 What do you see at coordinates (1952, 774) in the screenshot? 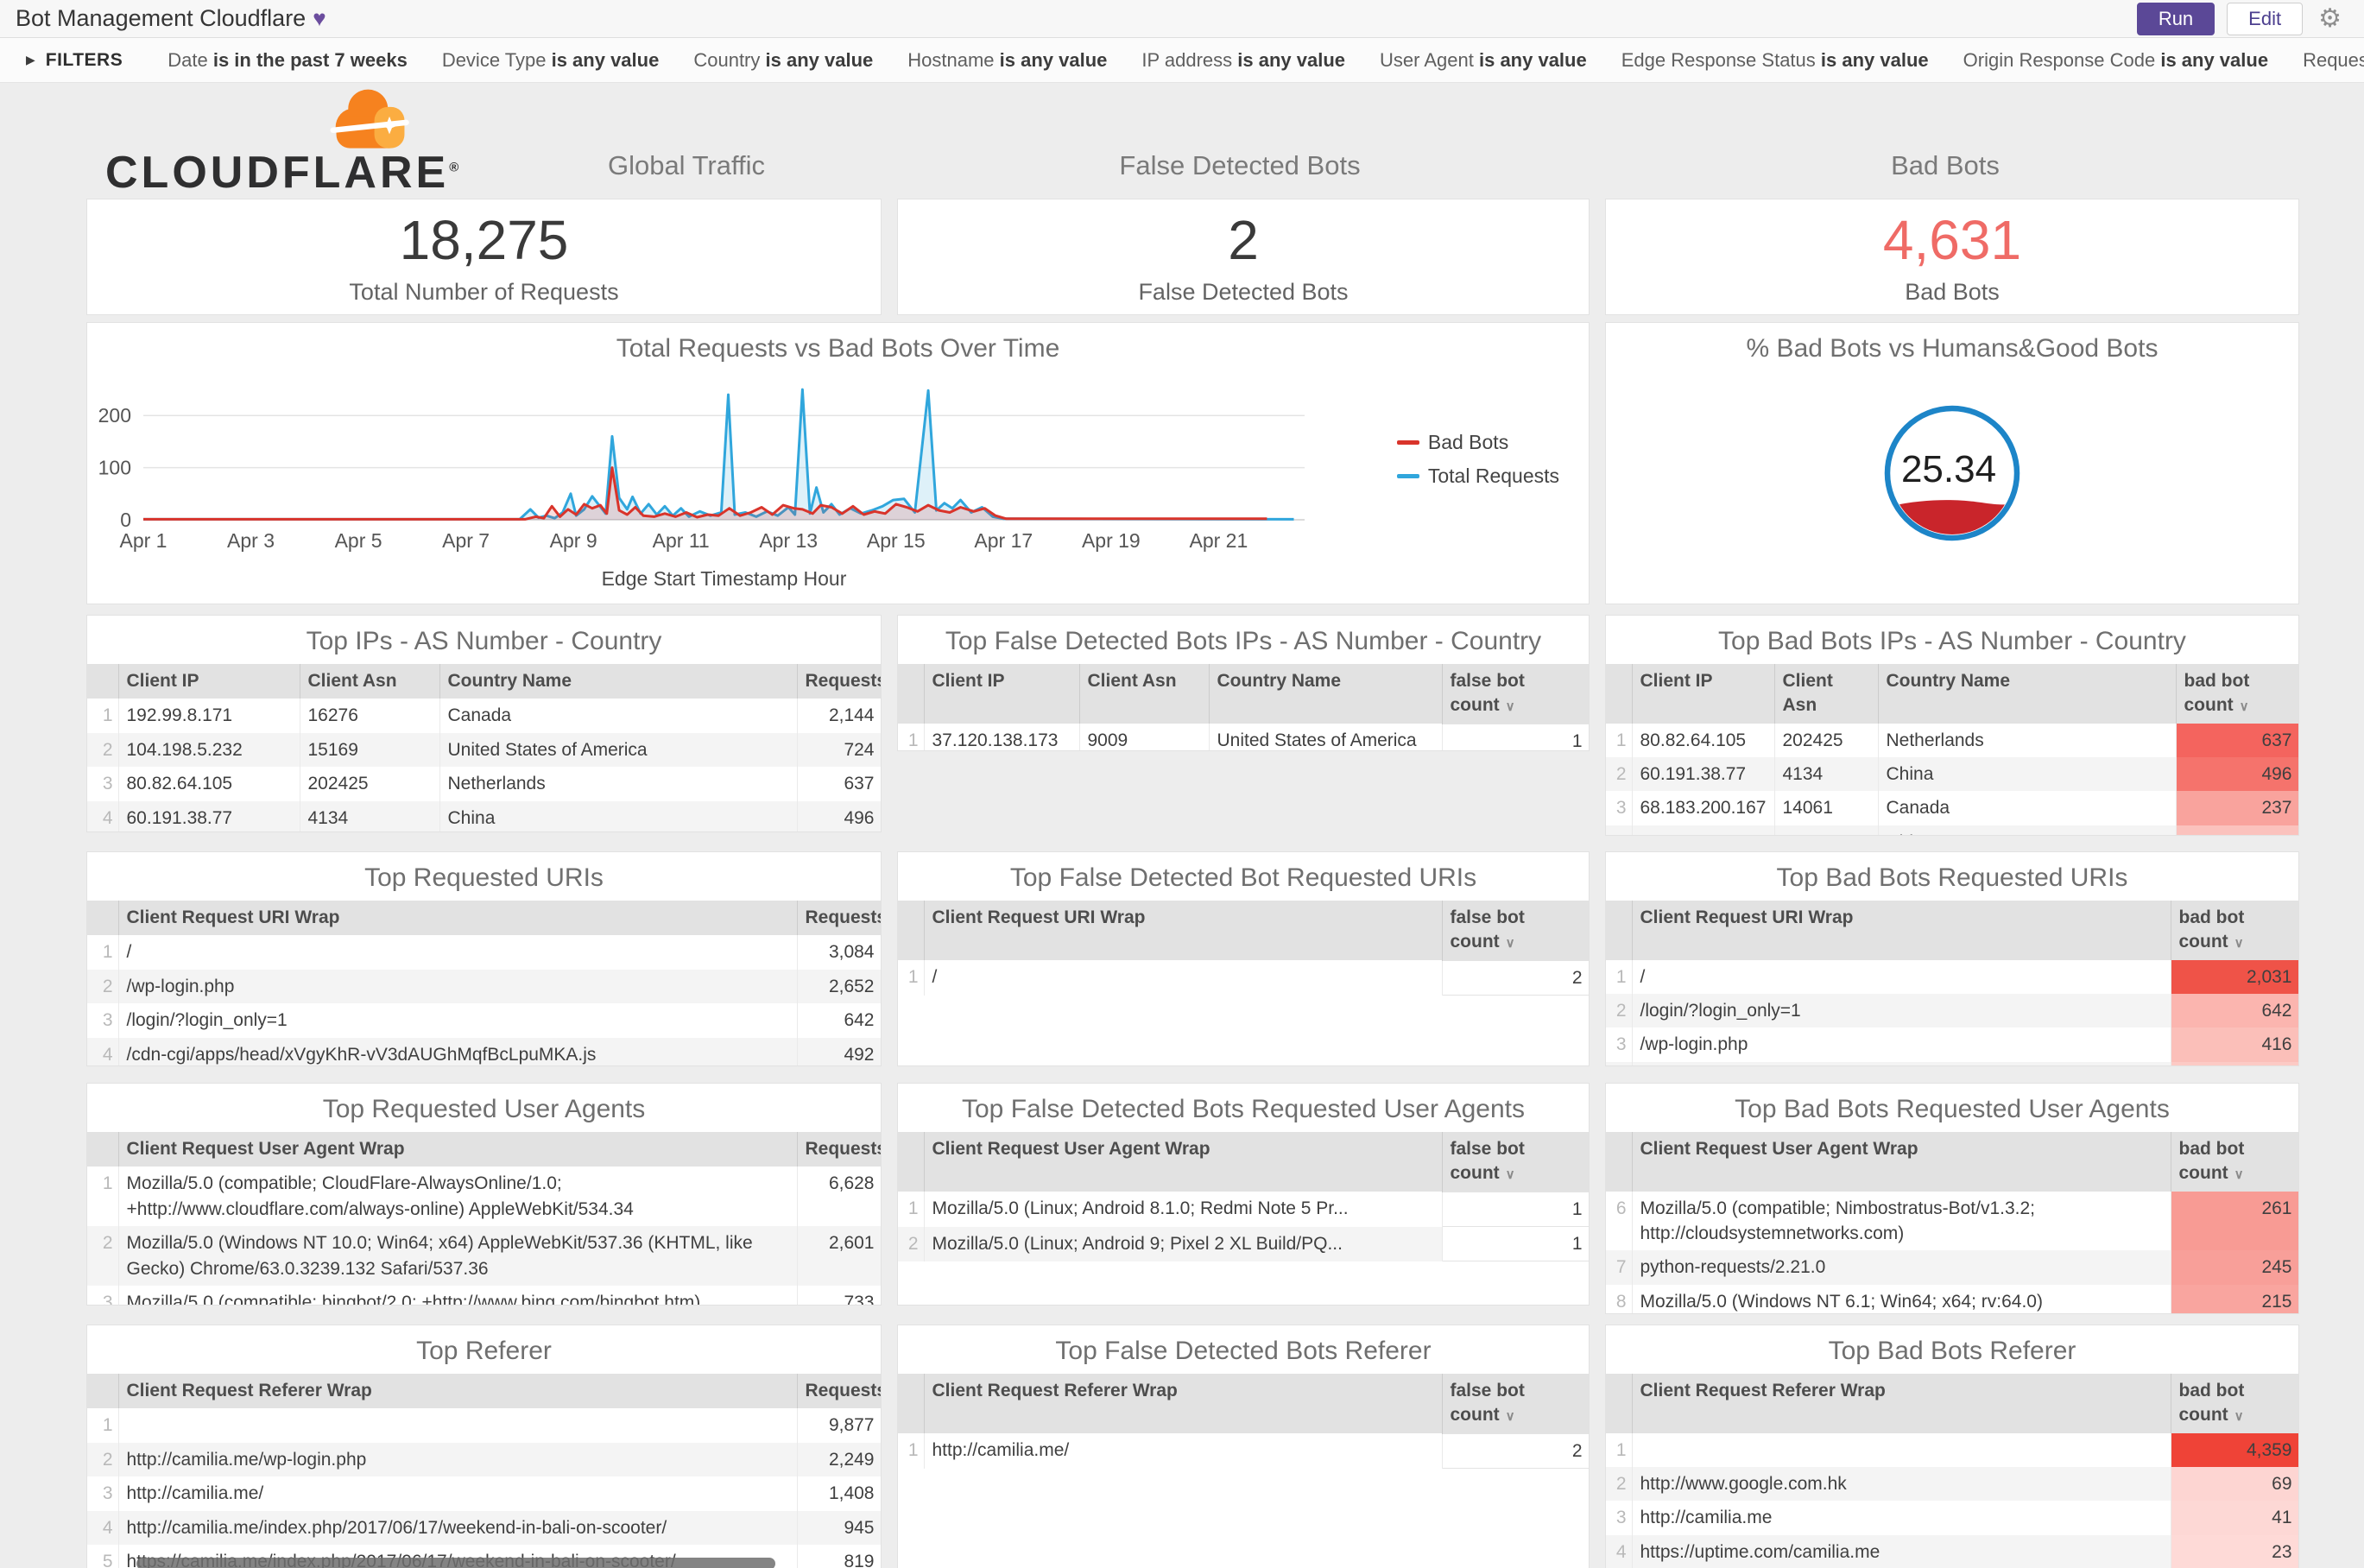
I see `table-row: 2 60.191.38.77 4134 China 496` at bounding box center [1952, 774].